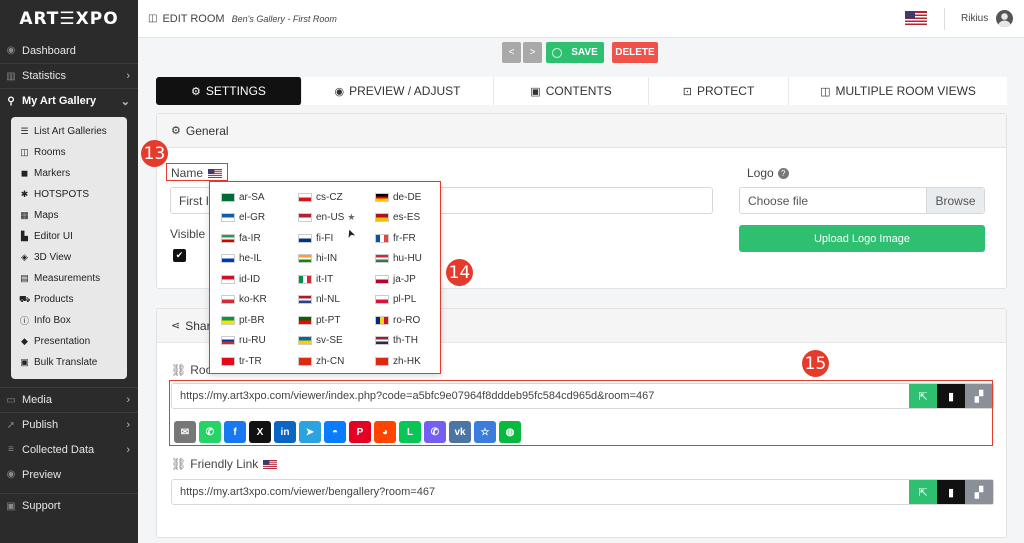  Describe the element at coordinates (69, 194) in the screenshot. I see `sidebar-subitem-hotspots: ✱ HOTSPOTS` at that location.